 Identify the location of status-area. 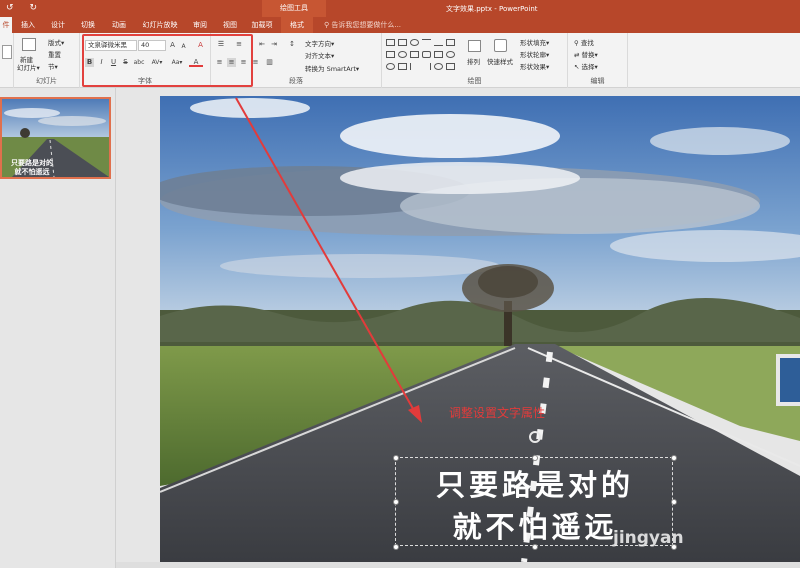
(458, 565).